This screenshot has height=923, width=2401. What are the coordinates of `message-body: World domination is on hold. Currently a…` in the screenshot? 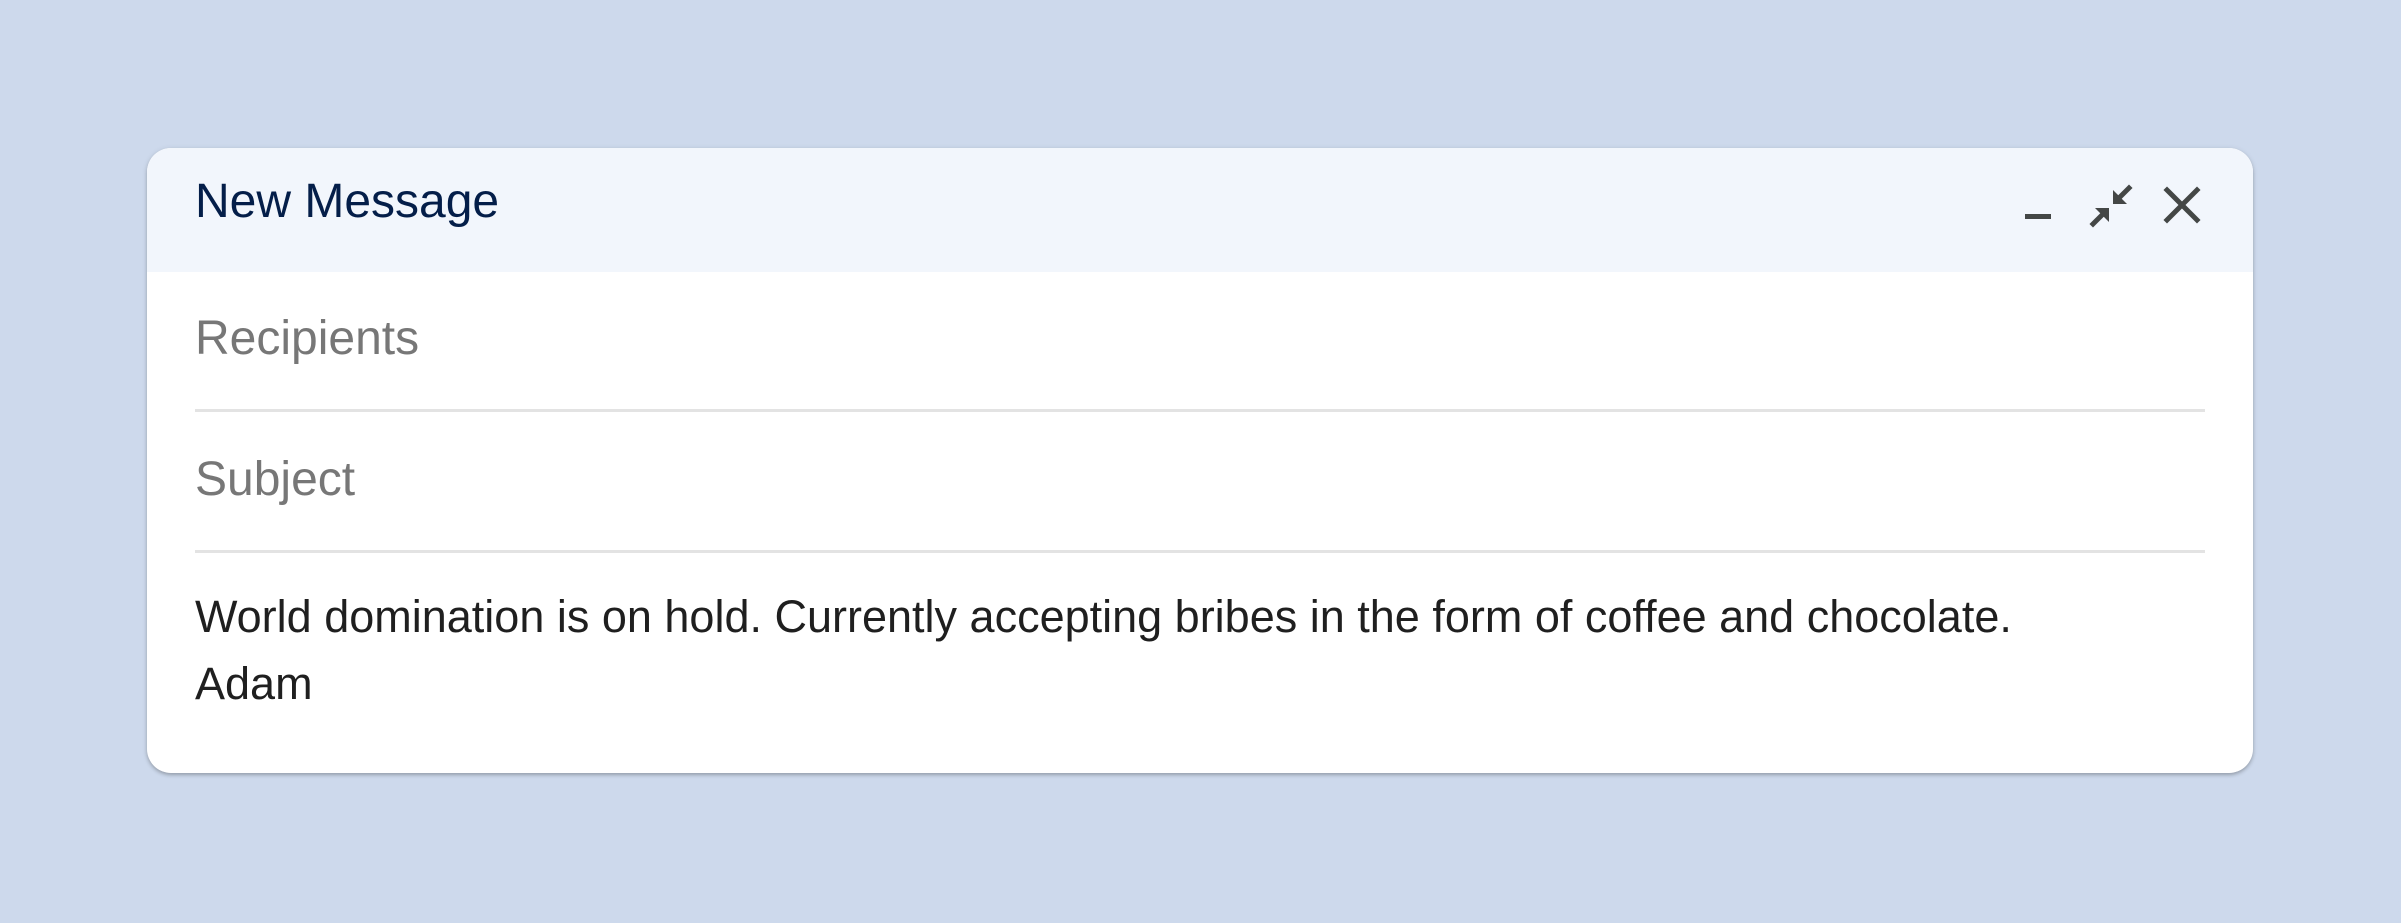 It's located at (1200, 650).